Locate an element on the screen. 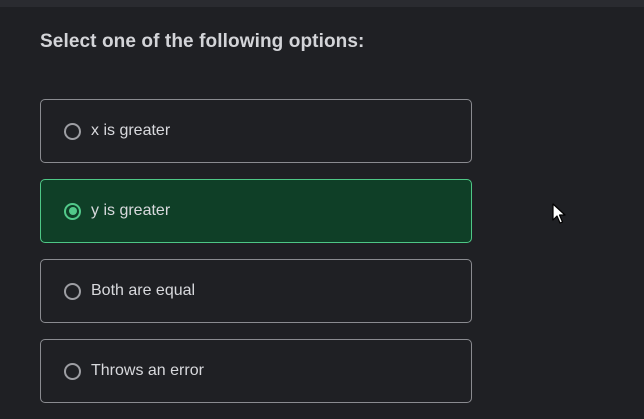 This screenshot has height=419, width=644. option-label: x is greater is located at coordinates (131, 130).